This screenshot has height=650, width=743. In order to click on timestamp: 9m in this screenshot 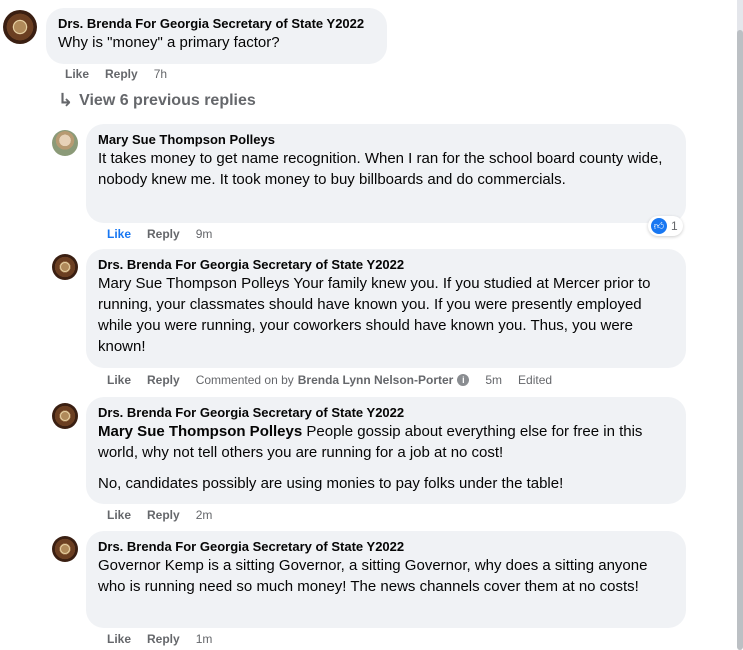, I will do `click(204, 234)`.